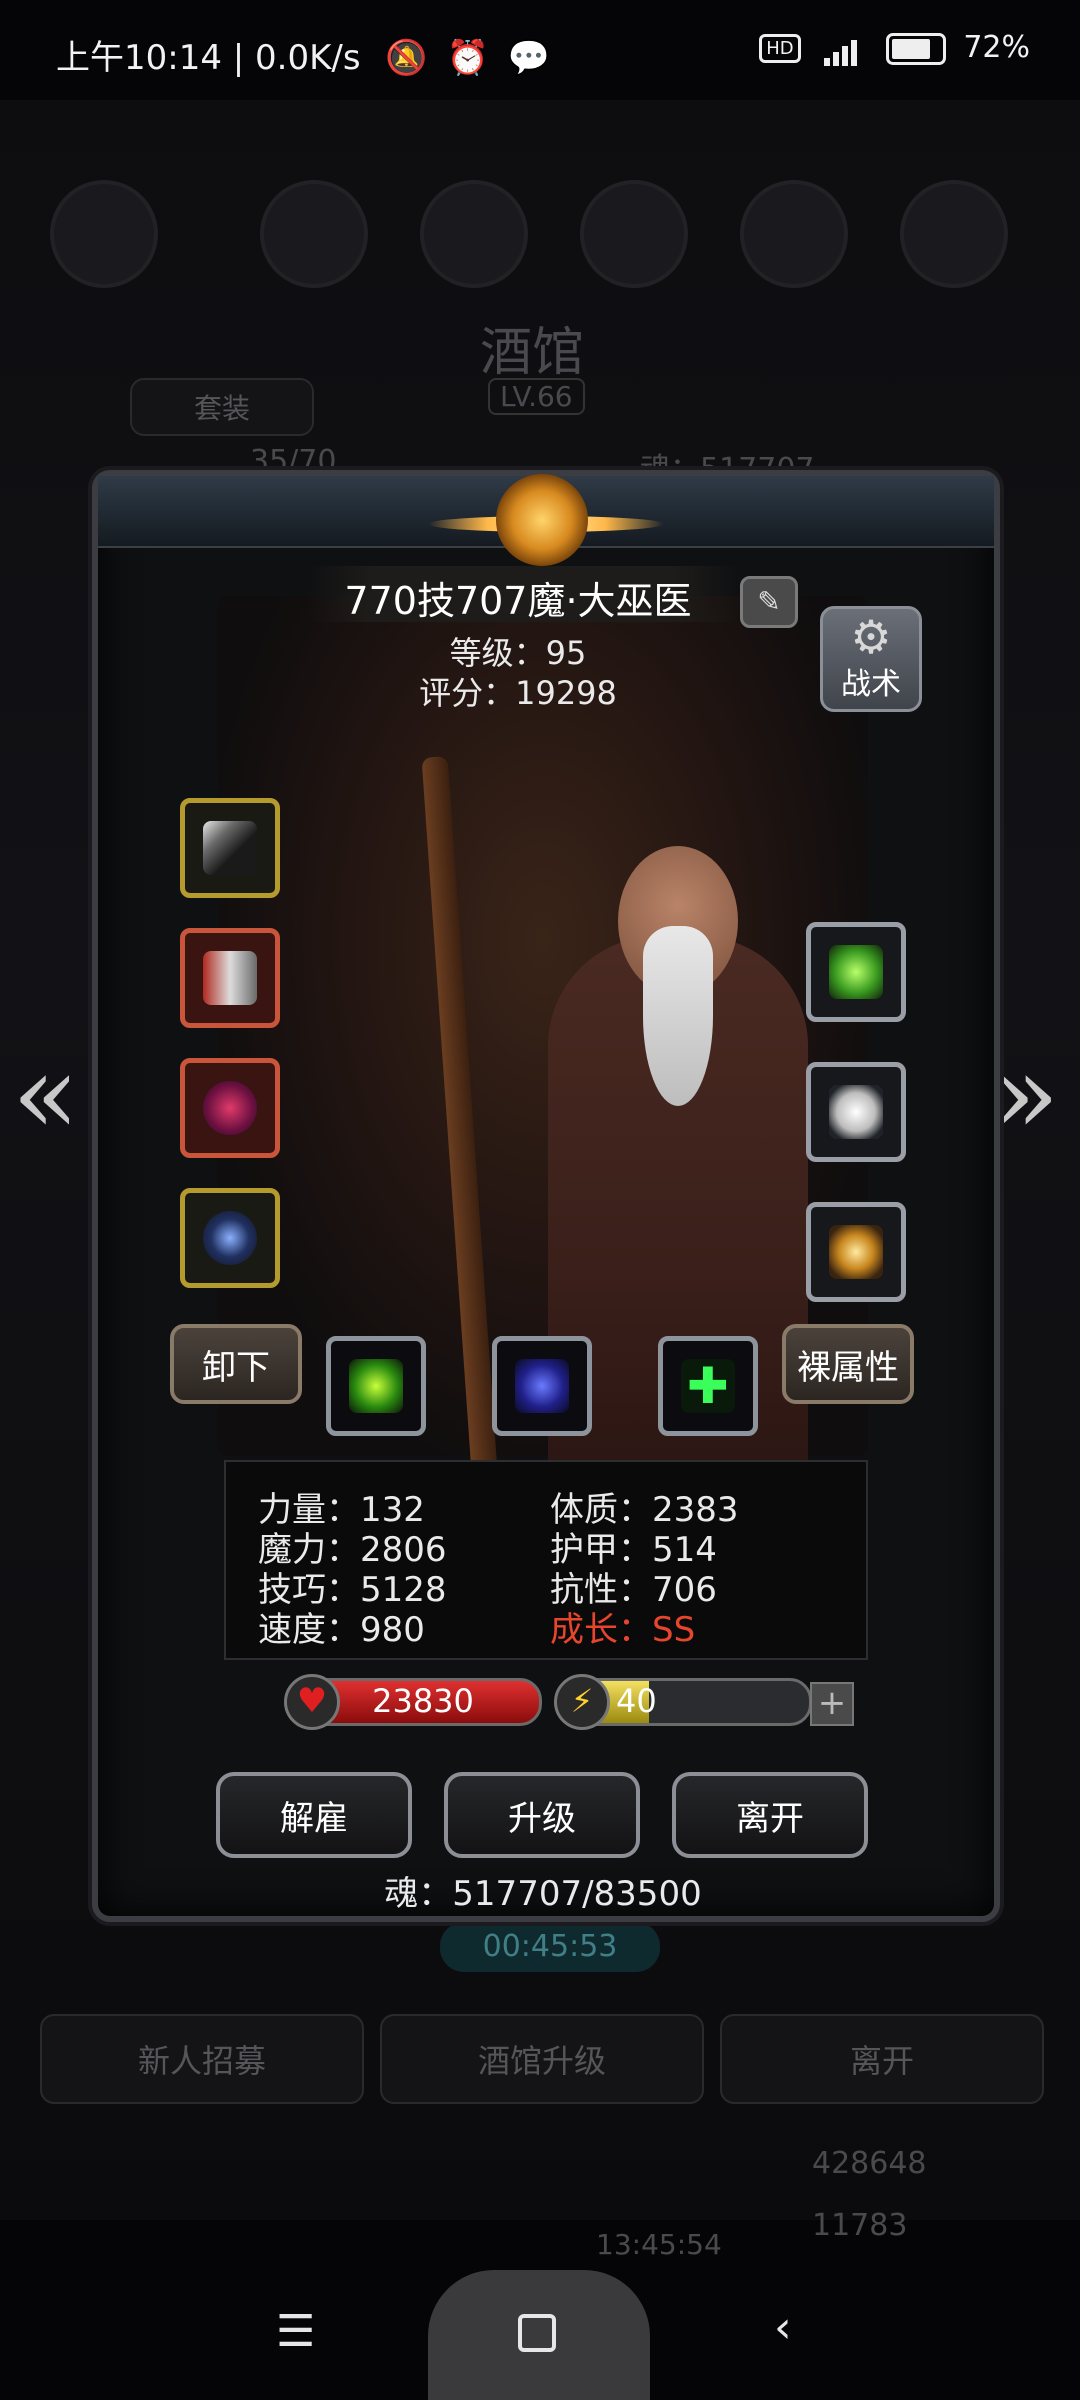 The height and width of the screenshot is (2400, 1080). What do you see at coordinates (832, 1704) in the screenshot?
I see `add-energy-button: +` at bounding box center [832, 1704].